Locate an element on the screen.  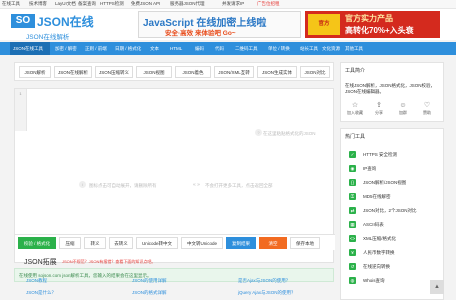
group-icon: ☺ is located at coordinates (403, 105).